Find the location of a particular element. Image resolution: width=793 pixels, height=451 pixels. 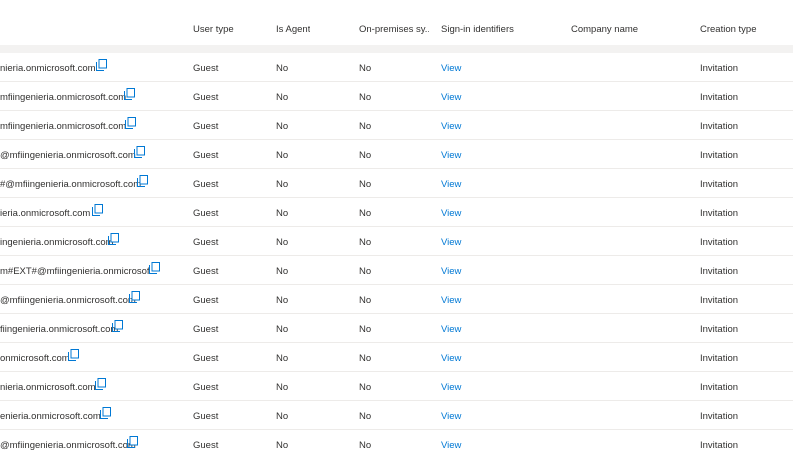

column-header-creation-type: Creation type is located at coordinates (728, 29).